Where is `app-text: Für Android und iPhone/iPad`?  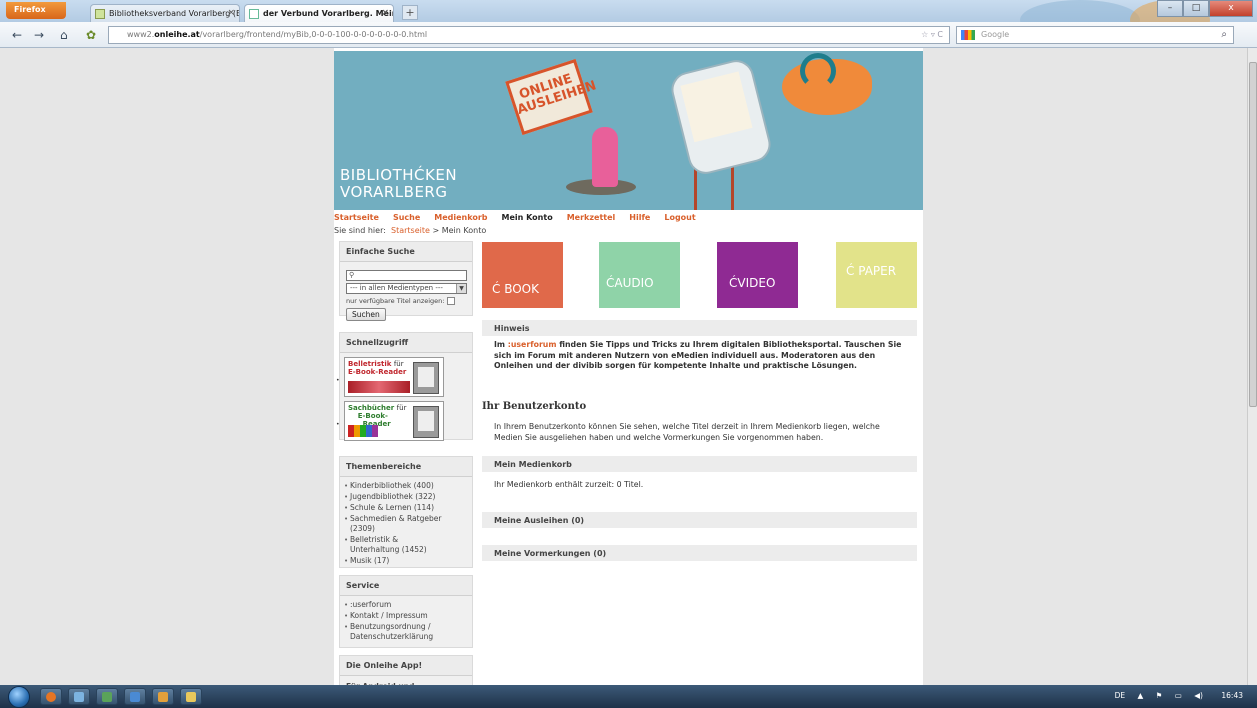 app-text: Für Android und iPhone/iPad is located at coordinates (406, 680).